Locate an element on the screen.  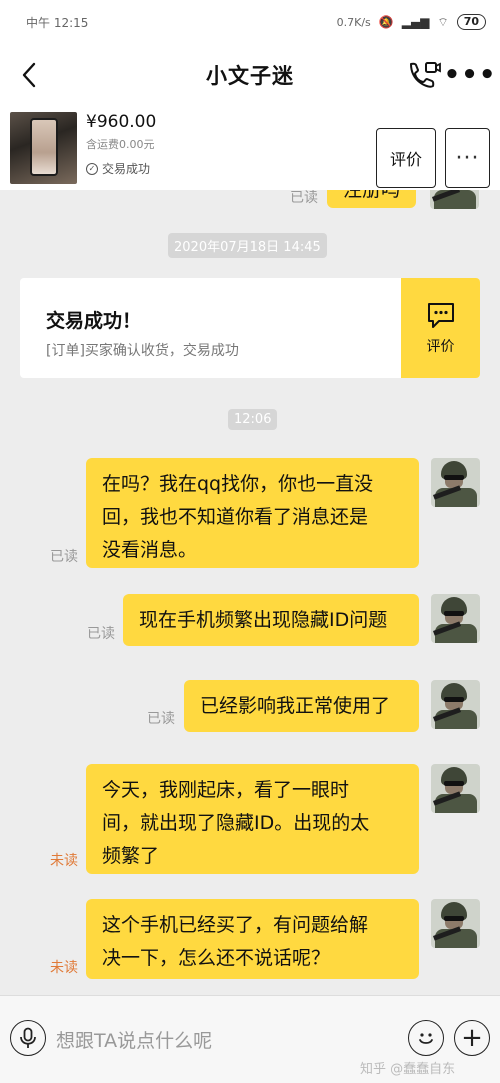
message-line: 现在手机频繁出现隐藏ID问题 is located at coordinates (263, 620).